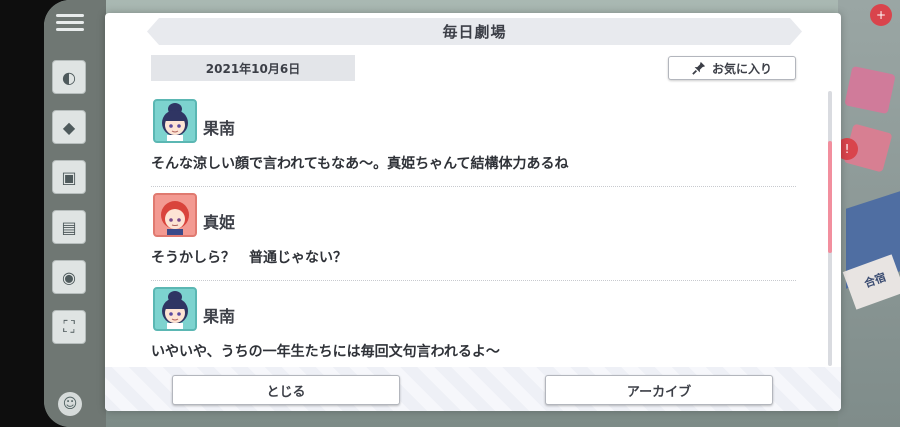 The width and height of the screenshot is (900, 427). Describe the element at coordinates (69, 127) in the screenshot. I see `side-button: ◆` at that location.